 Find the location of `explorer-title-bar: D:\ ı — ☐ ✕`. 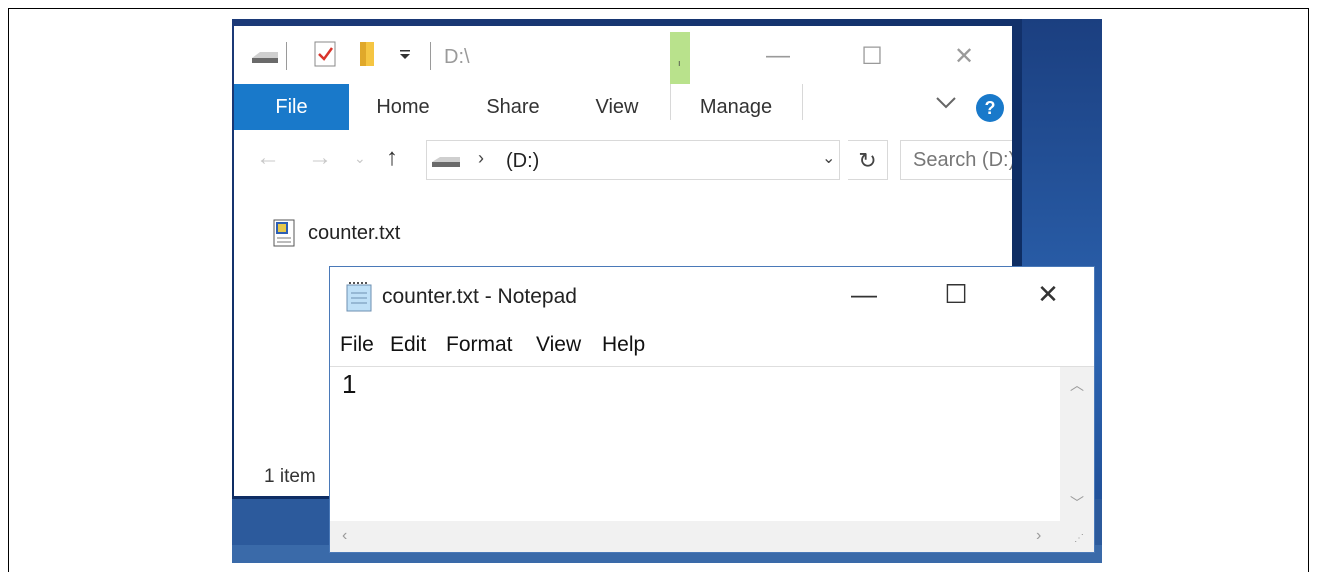

explorer-title-bar: D:\ ı — ☐ ✕ is located at coordinates (623, 55).